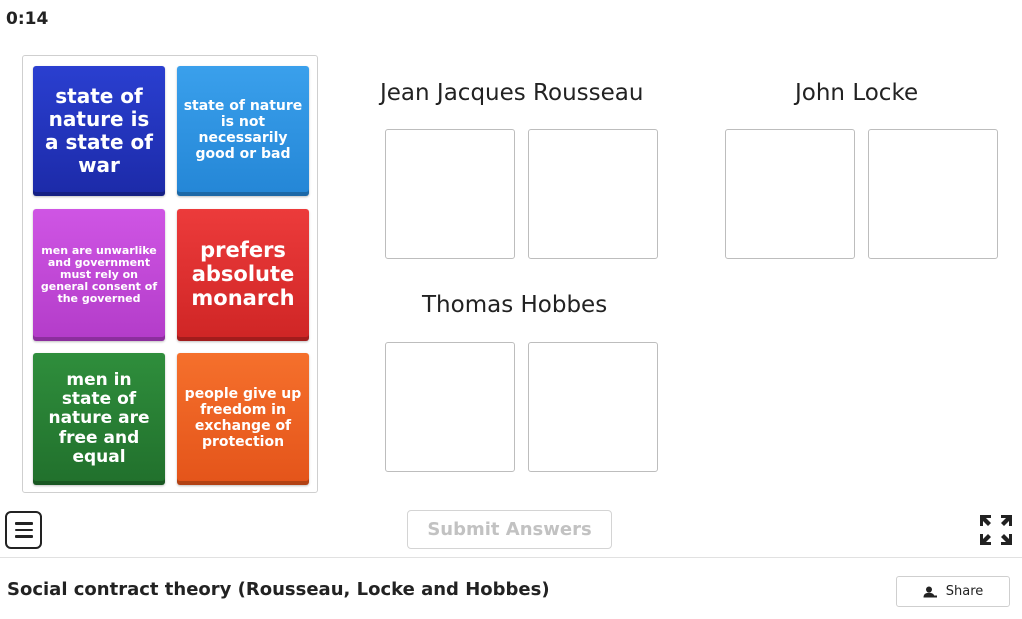  I want to click on person-icon, so click(930, 591).